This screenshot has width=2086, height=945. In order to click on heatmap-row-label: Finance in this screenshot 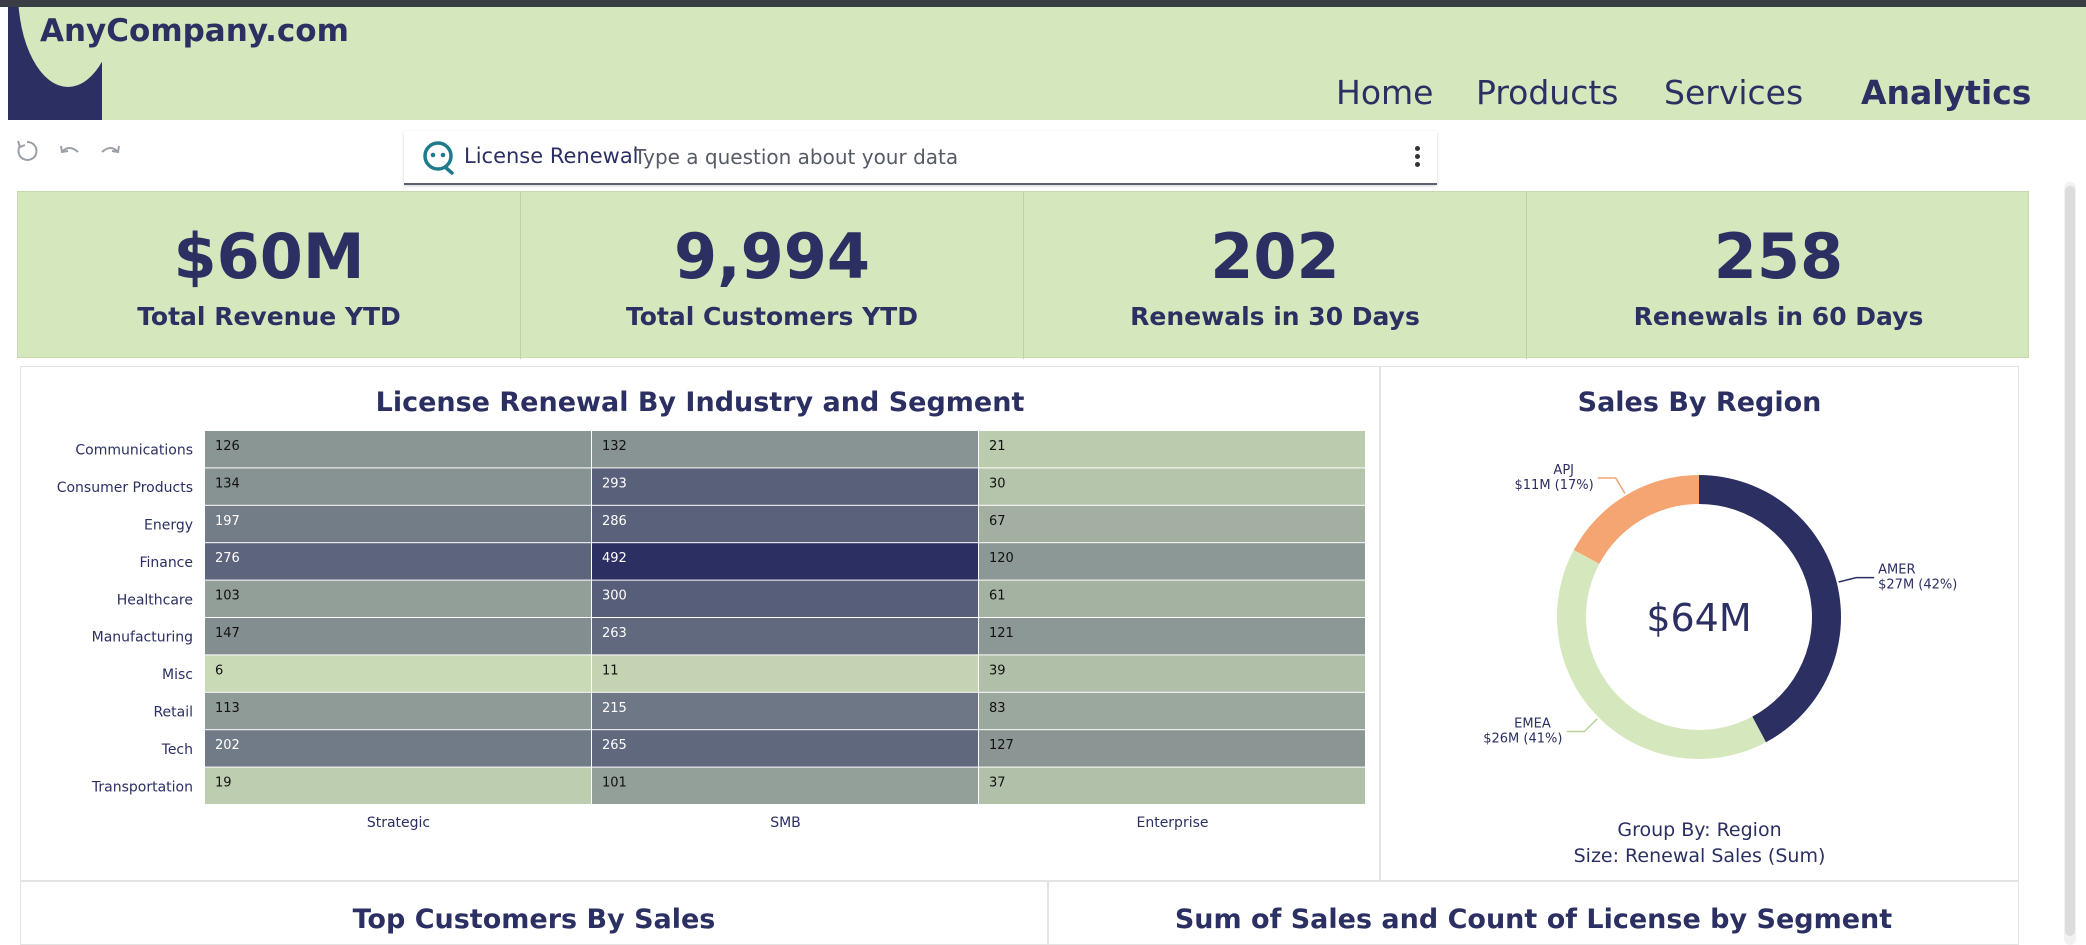, I will do `click(166, 563)`.